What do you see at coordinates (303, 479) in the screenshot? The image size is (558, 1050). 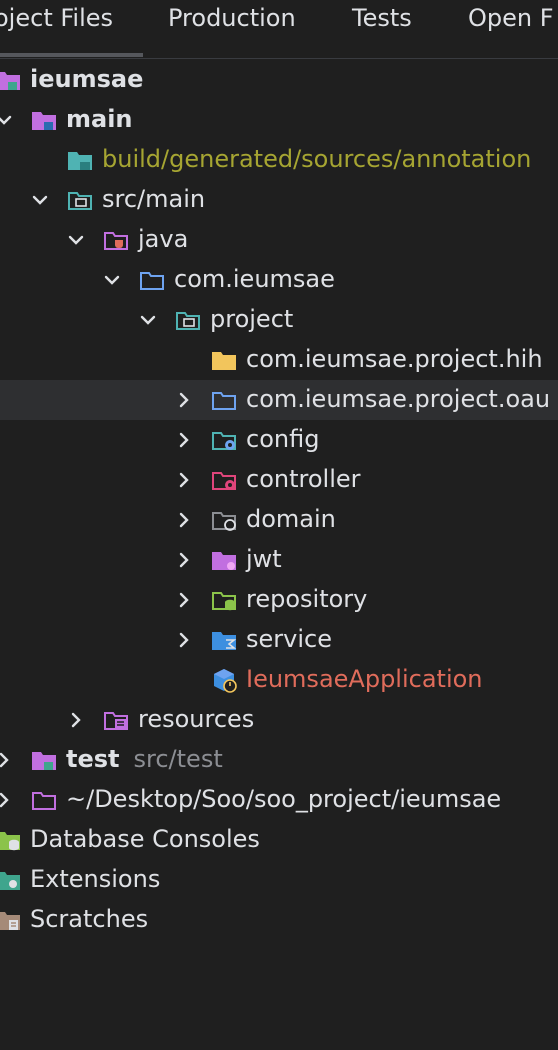 I see `tree-label: controller` at bounding box center [303, 479].